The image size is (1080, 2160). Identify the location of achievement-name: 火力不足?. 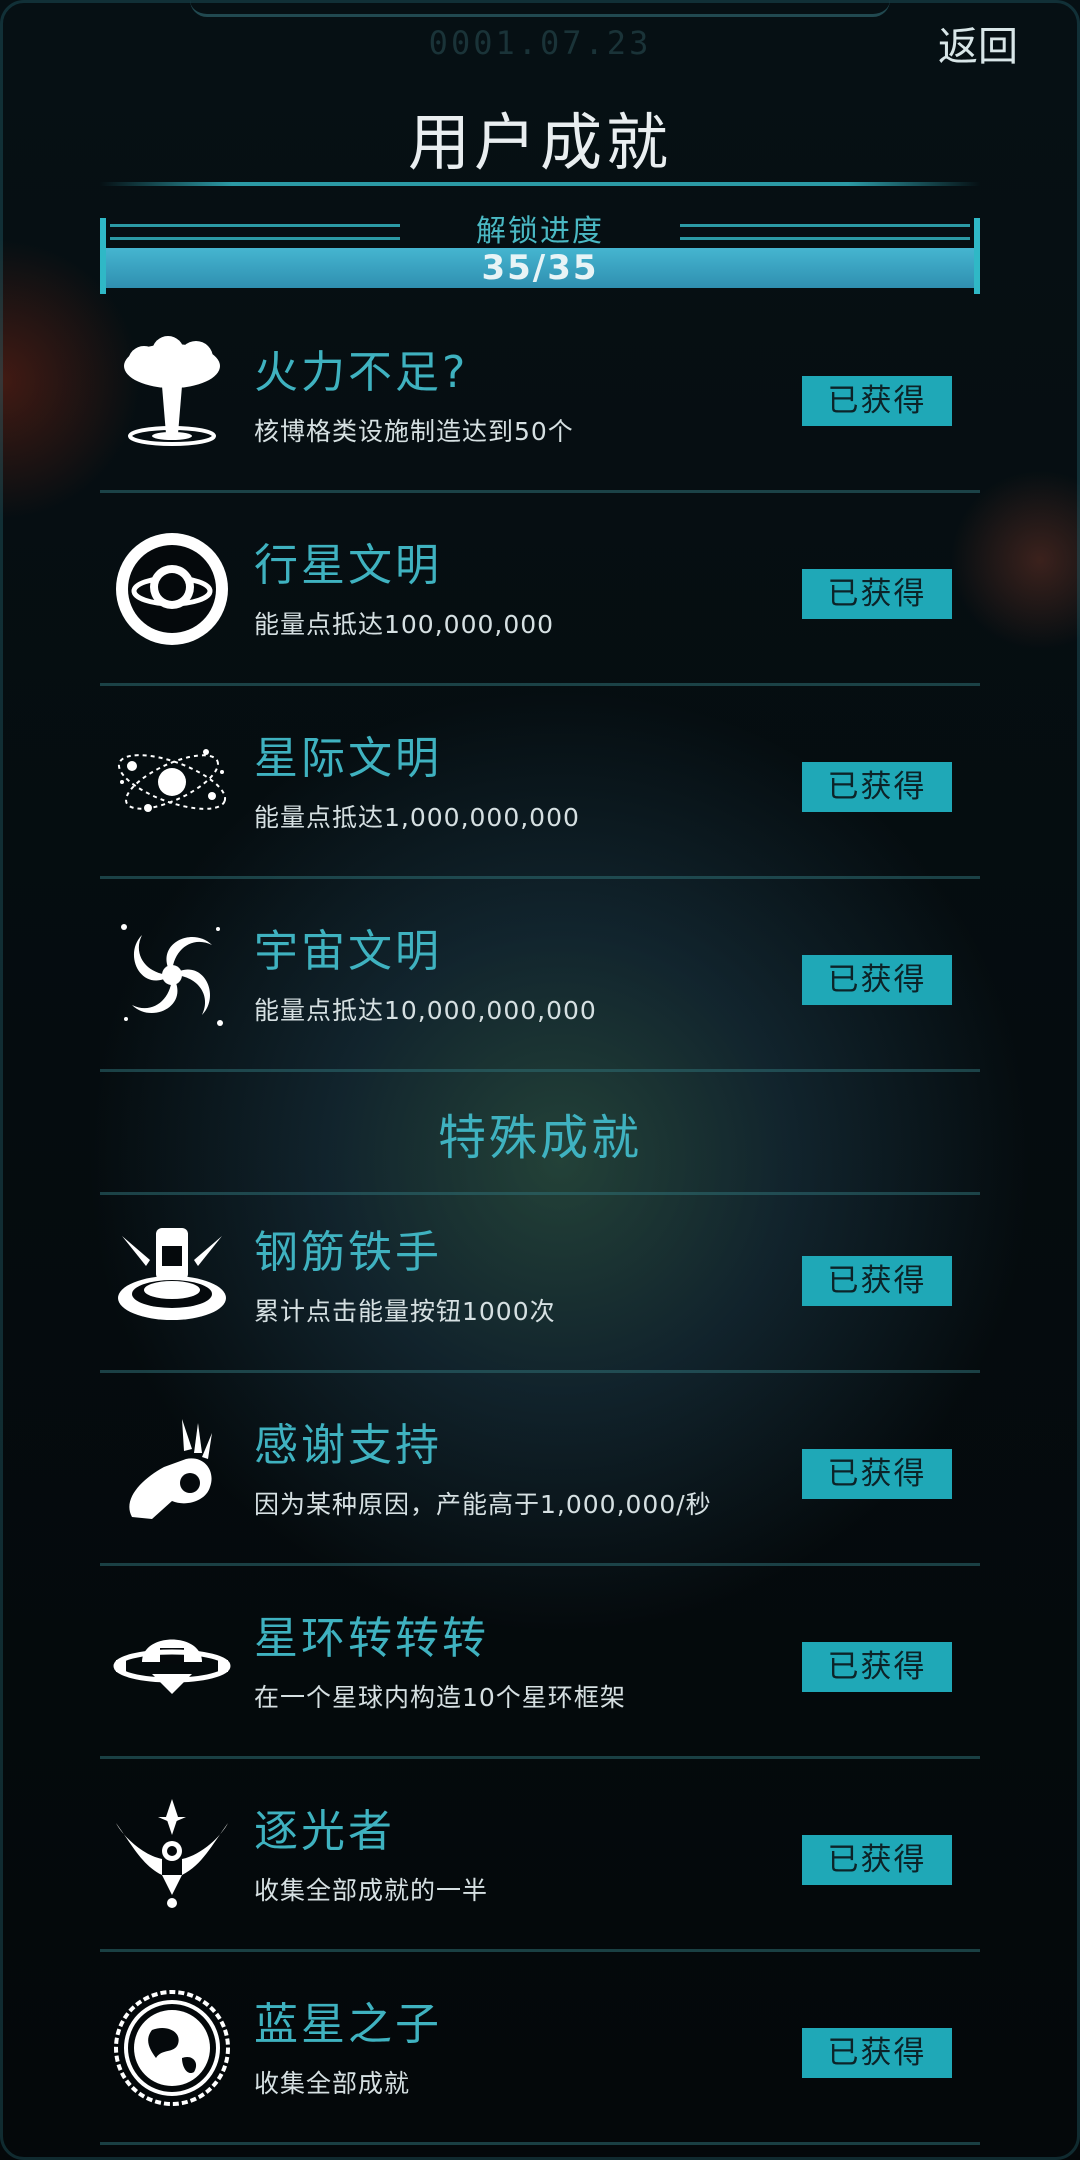
(361, 372).